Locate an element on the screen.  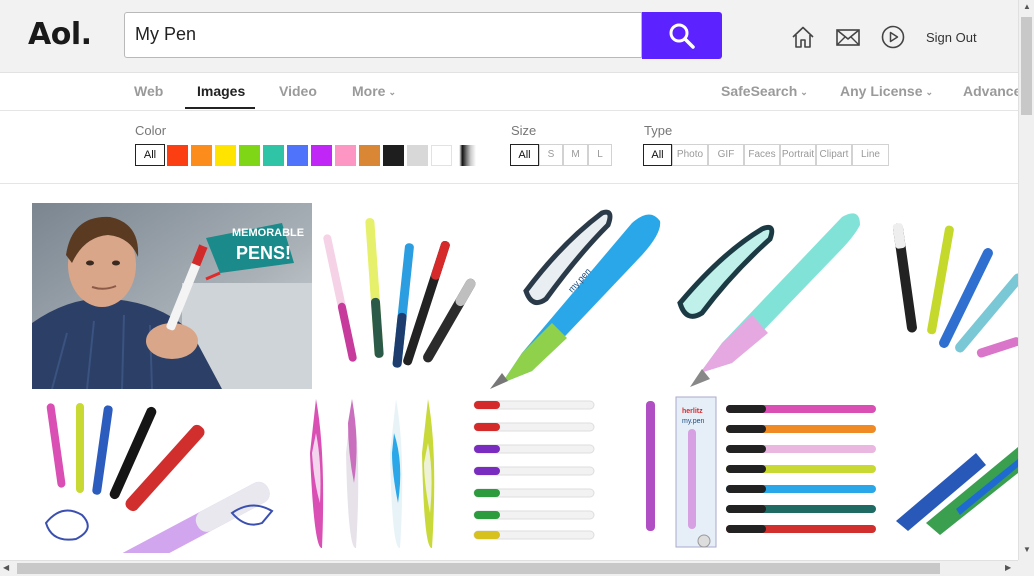
image-promotional-pens is located at coordinates (534, 470).